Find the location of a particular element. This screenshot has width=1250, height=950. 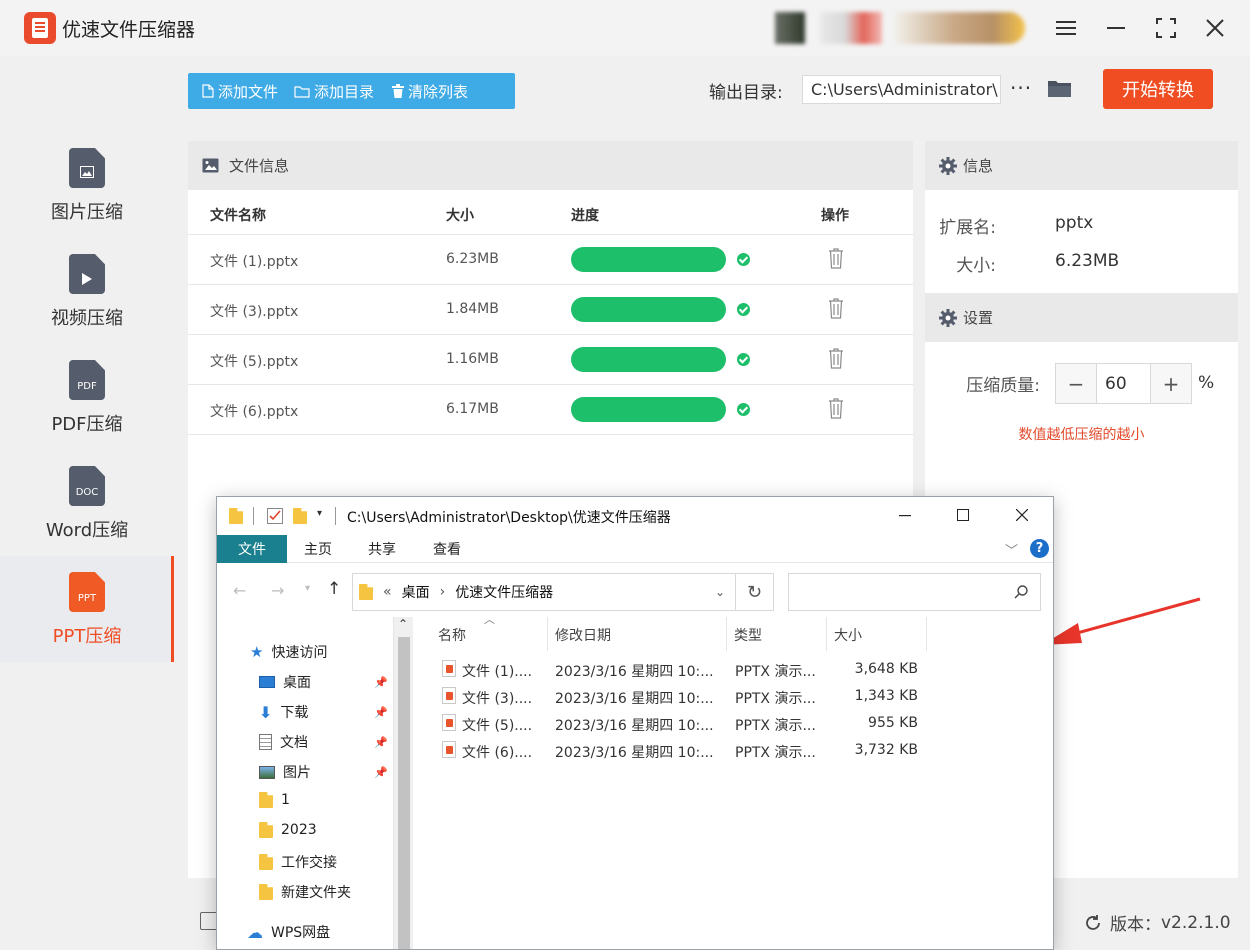

nav-folder-new: 新建文件夹 is located at coordinates (305, 892).